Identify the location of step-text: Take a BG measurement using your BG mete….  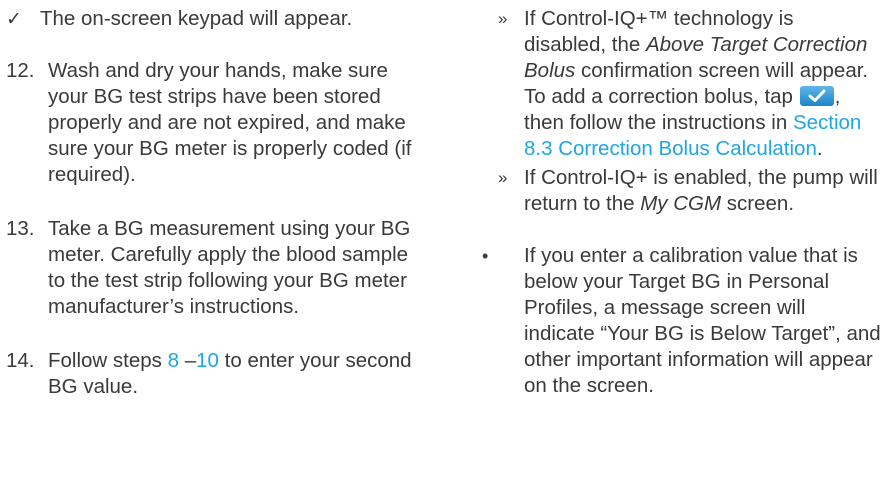
(229, 267).